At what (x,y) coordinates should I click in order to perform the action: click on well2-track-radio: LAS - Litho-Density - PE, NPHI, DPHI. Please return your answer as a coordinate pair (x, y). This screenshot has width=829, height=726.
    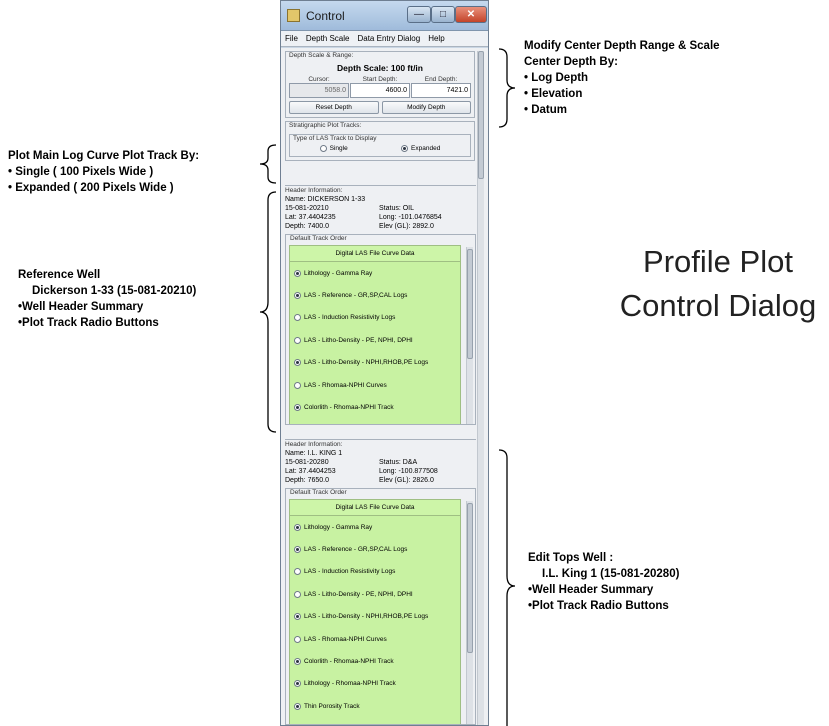
    Looking at the image, I should click on (375, 594).